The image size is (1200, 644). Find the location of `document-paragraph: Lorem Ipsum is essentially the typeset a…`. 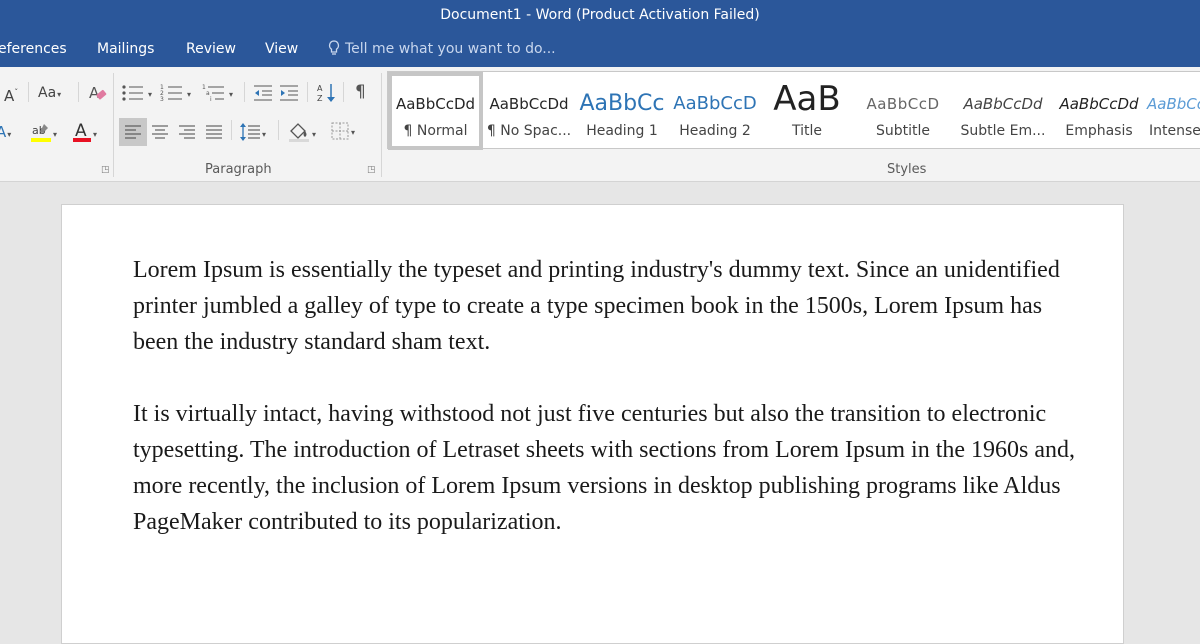

document-paragraph: Lorem Ipsum is essentially the typeset a… is located at coordinates (608, 306).